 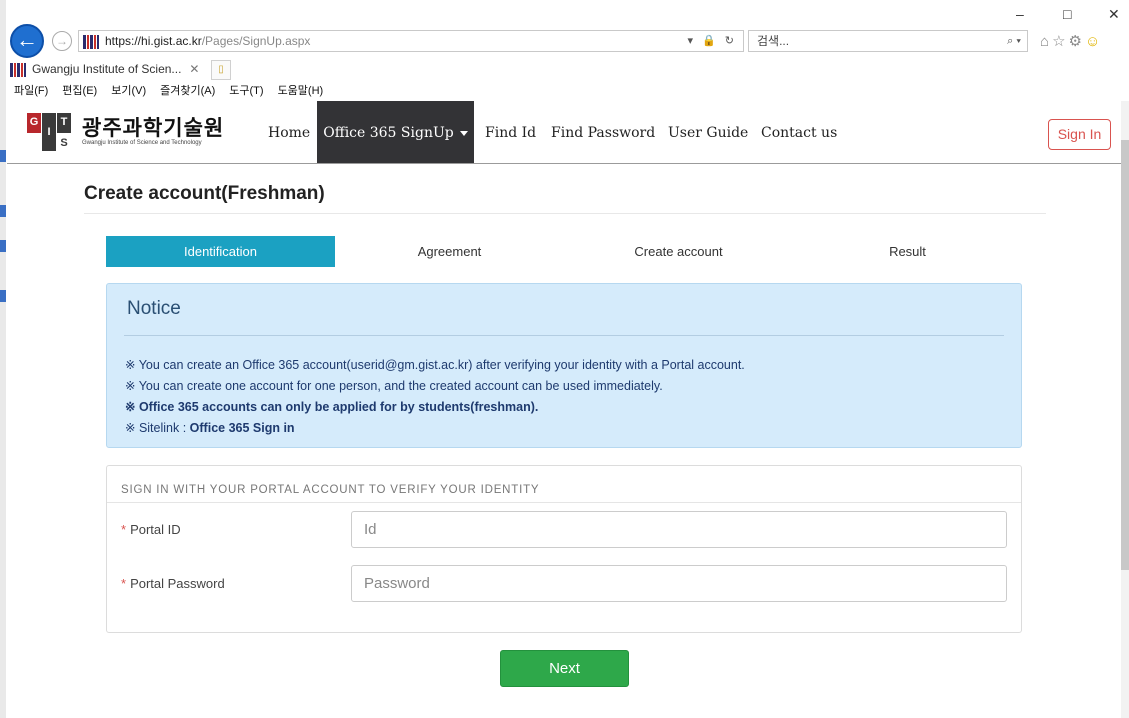 I want to click on toolbar-icons: ⌂☆⚙☺, so click(x=1071, y=41).